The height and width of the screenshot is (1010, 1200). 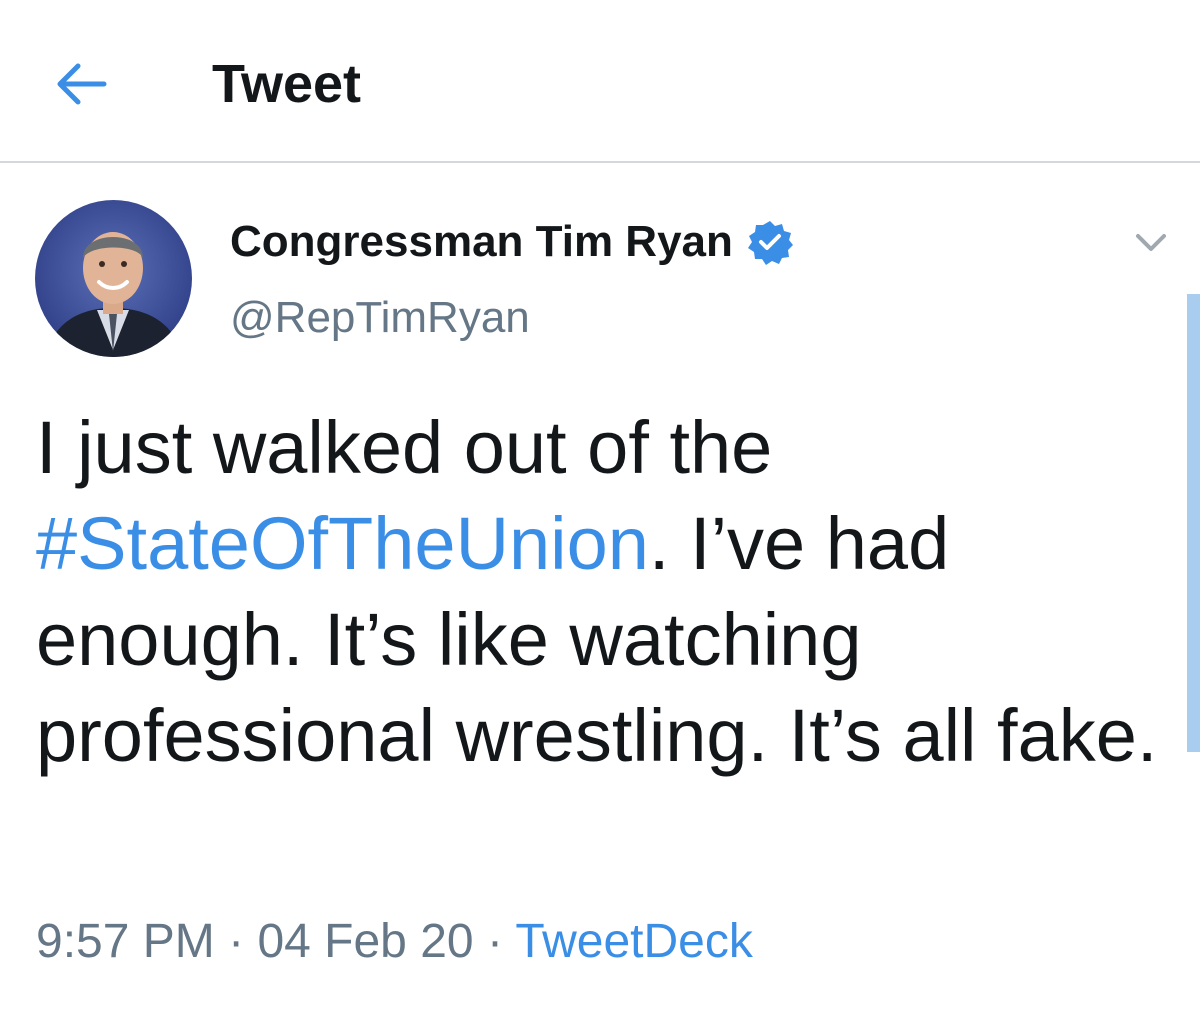 I want to click on tweet-date: 04 Feb 20, so click(x=365, y=941).